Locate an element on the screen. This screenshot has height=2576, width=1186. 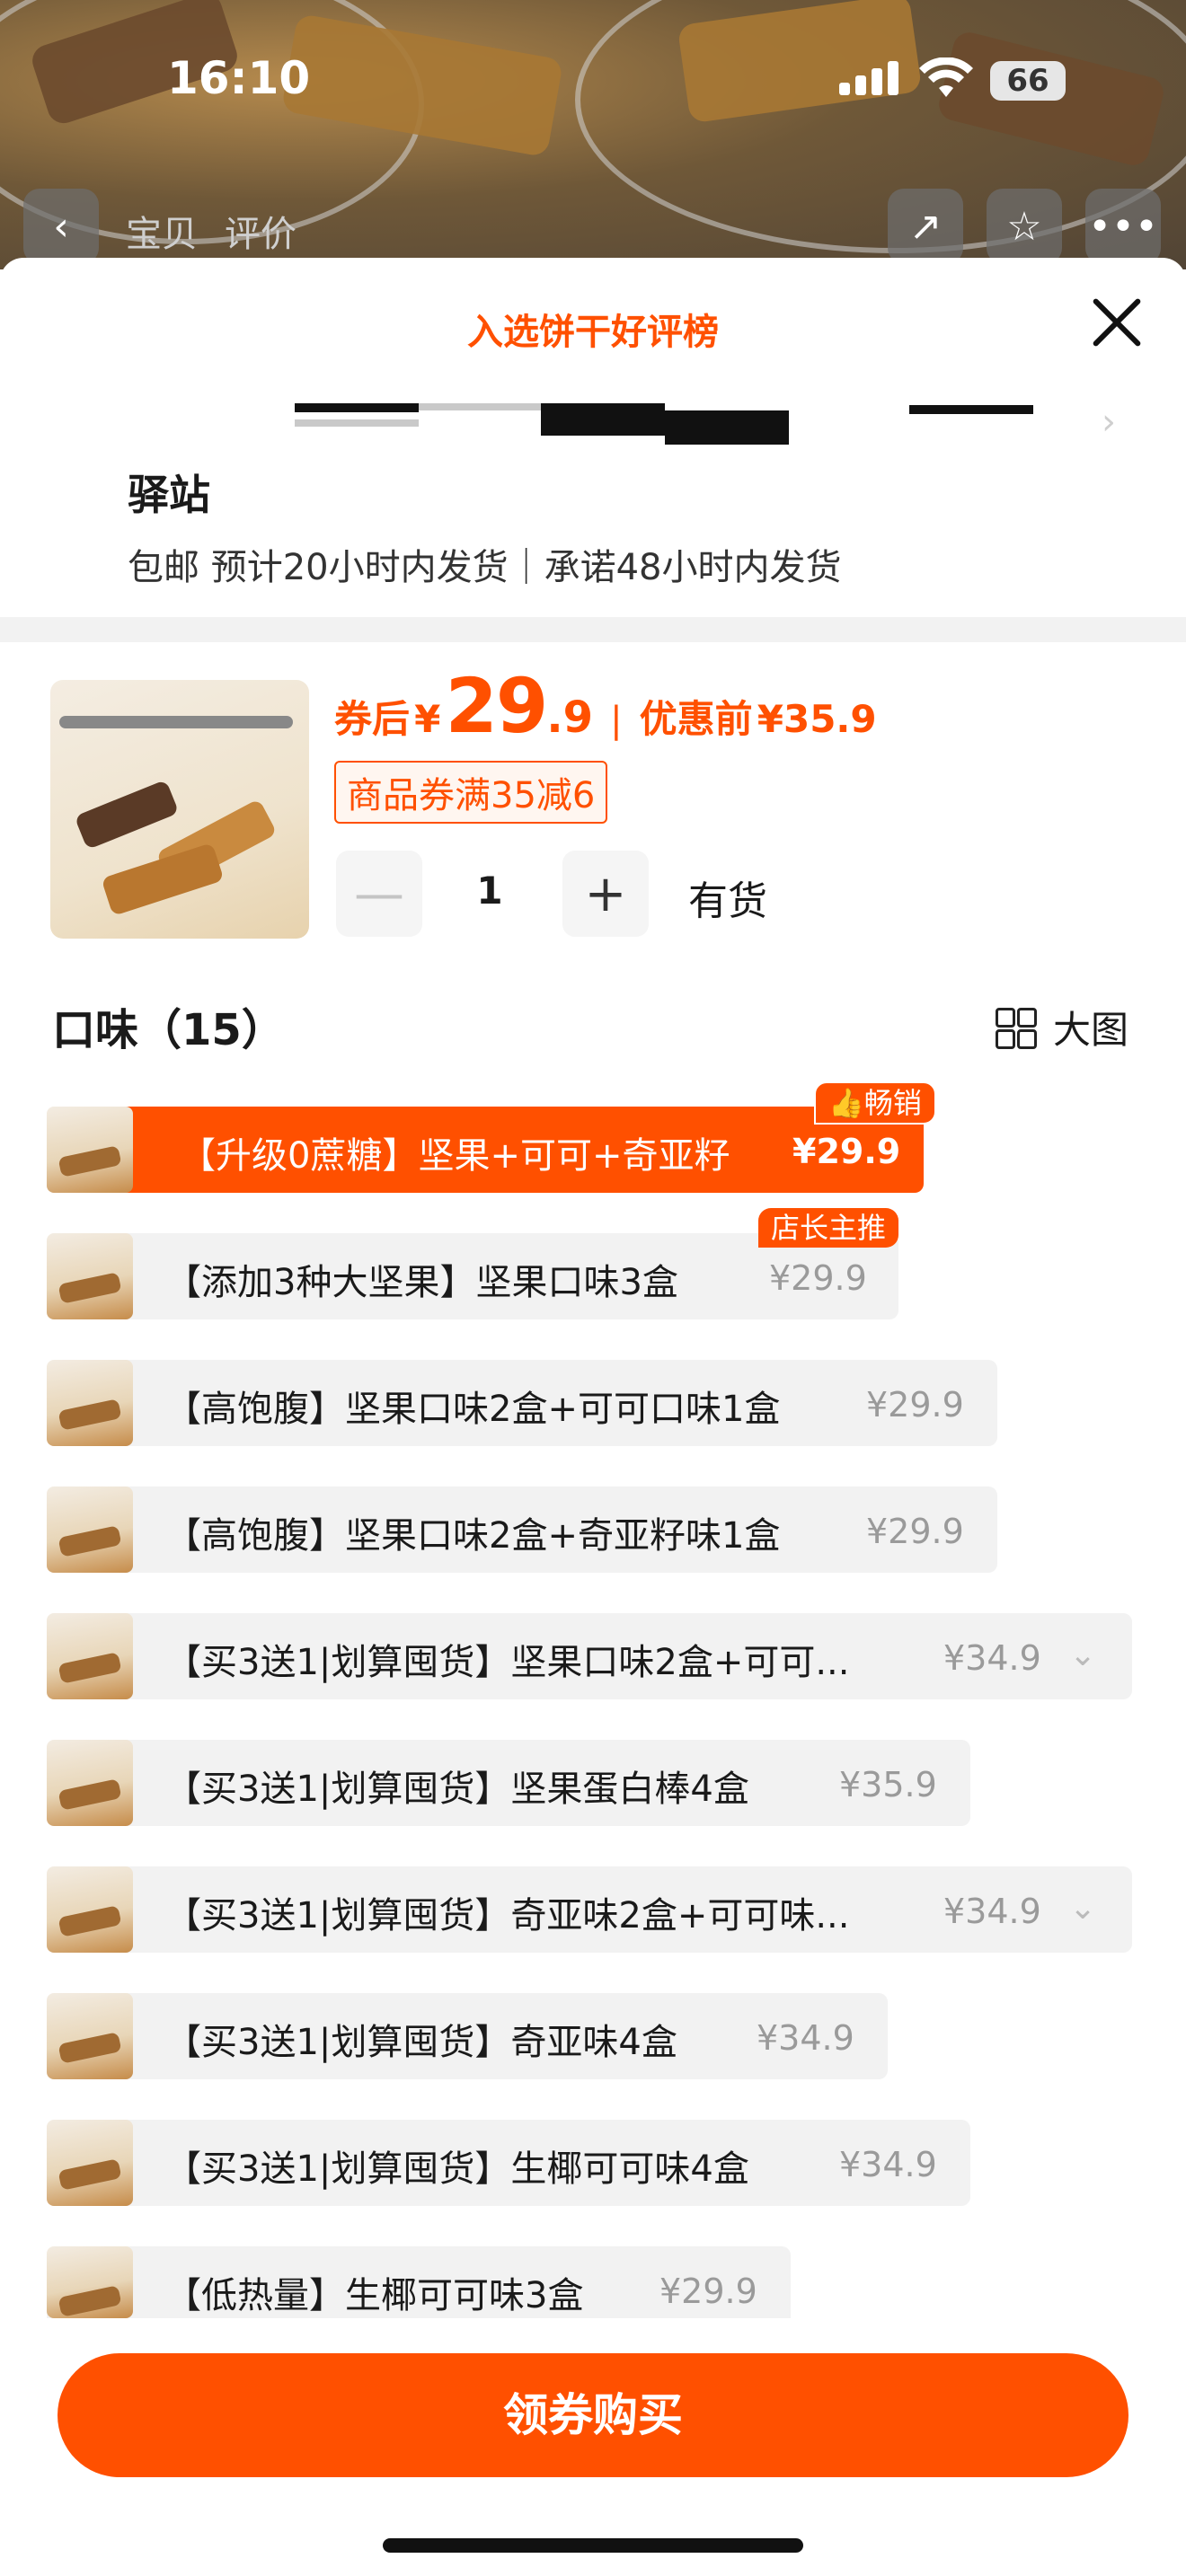
tab-reviews: 评价 is located at coordinates (260, 231).